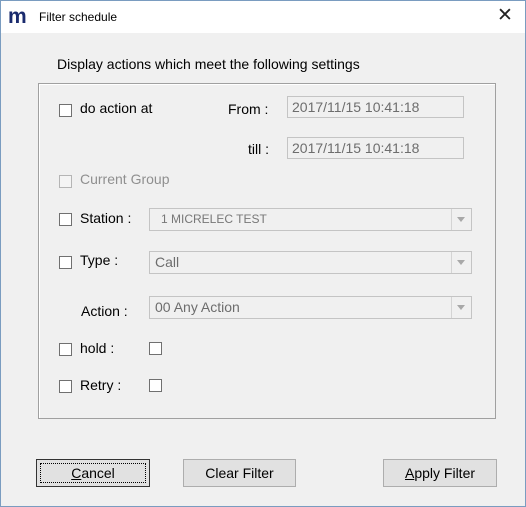 This screenshot has height=507, width=526. Describe the element at coordinates (65, 349) in the screenshot. I see `hold-checkbox` at that location.